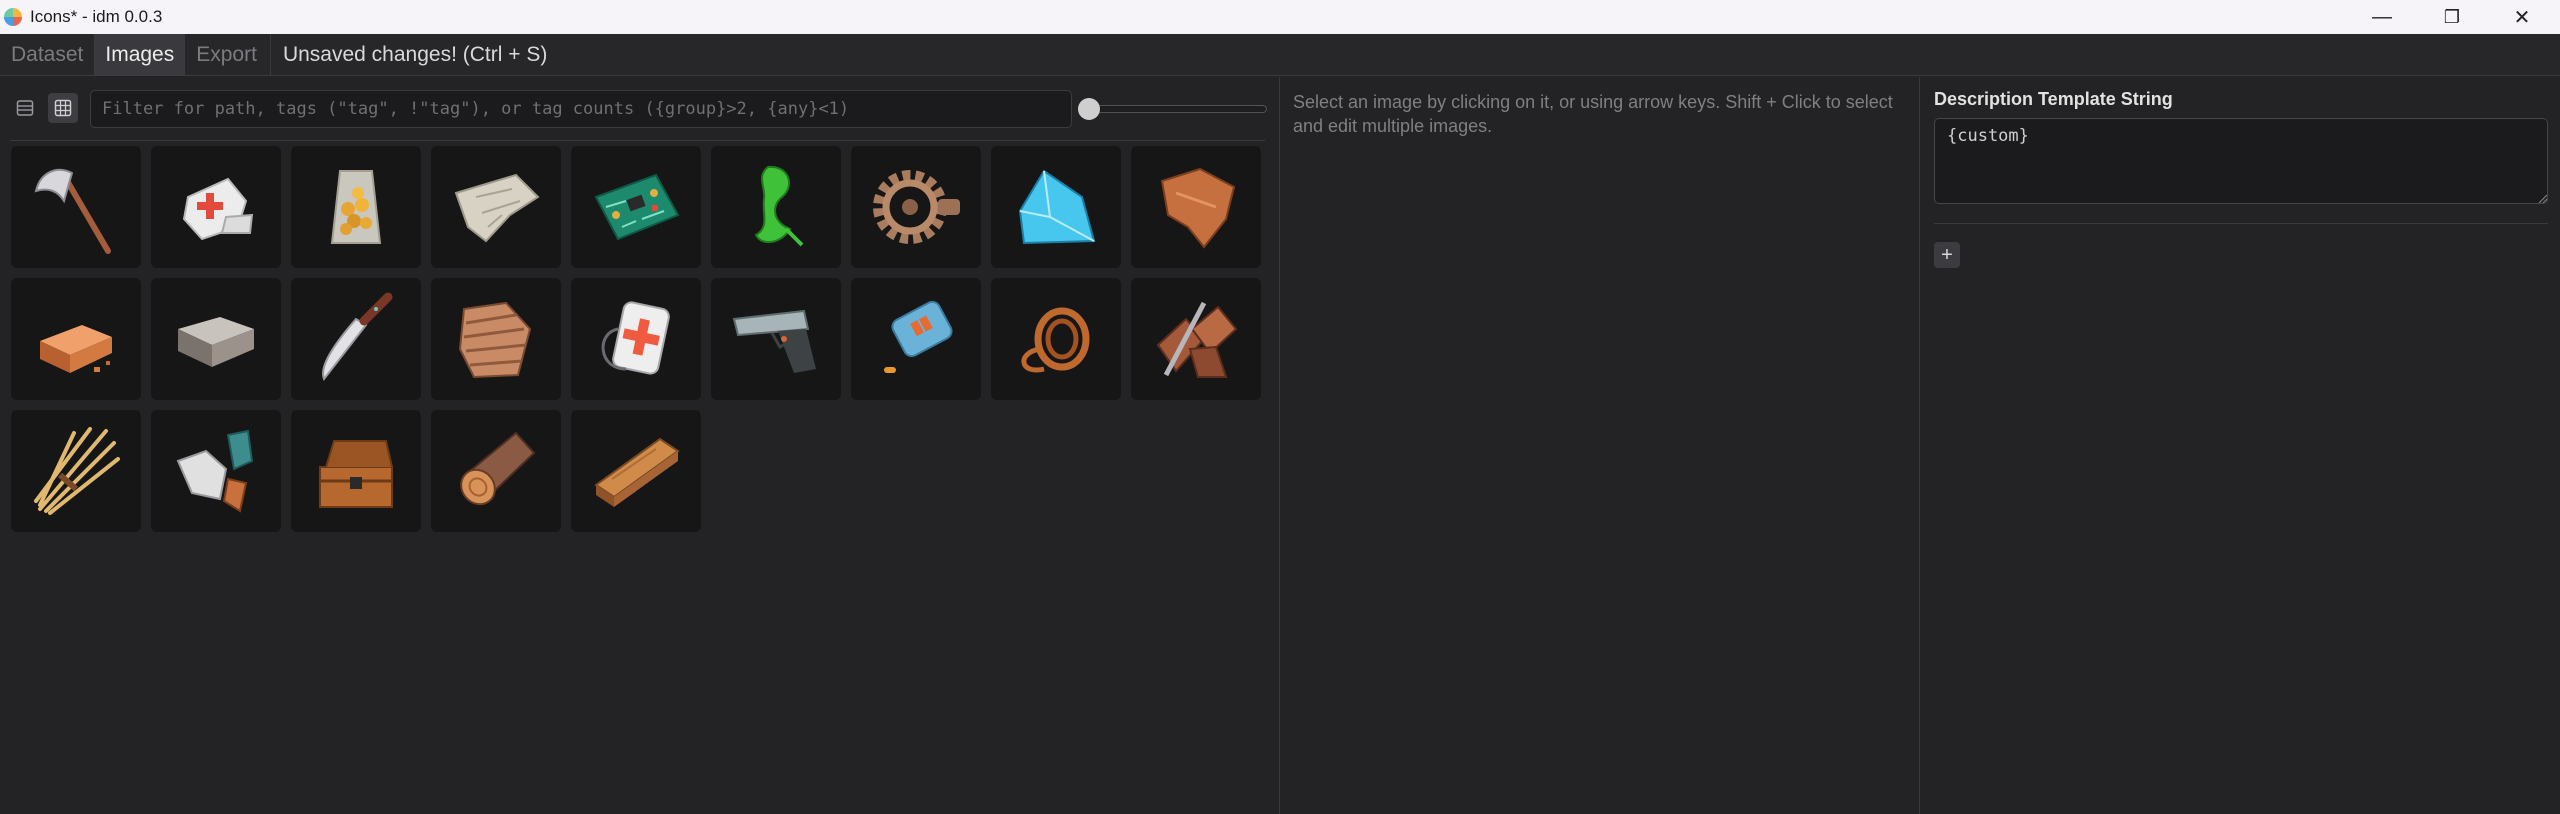 Image resolution: width=2560 pixels, height=814 pixels. What do you see at coordinates (2053, 99) in the screenshot?
I see `template-label: Description Template String` at bounding box center [2053, 99].